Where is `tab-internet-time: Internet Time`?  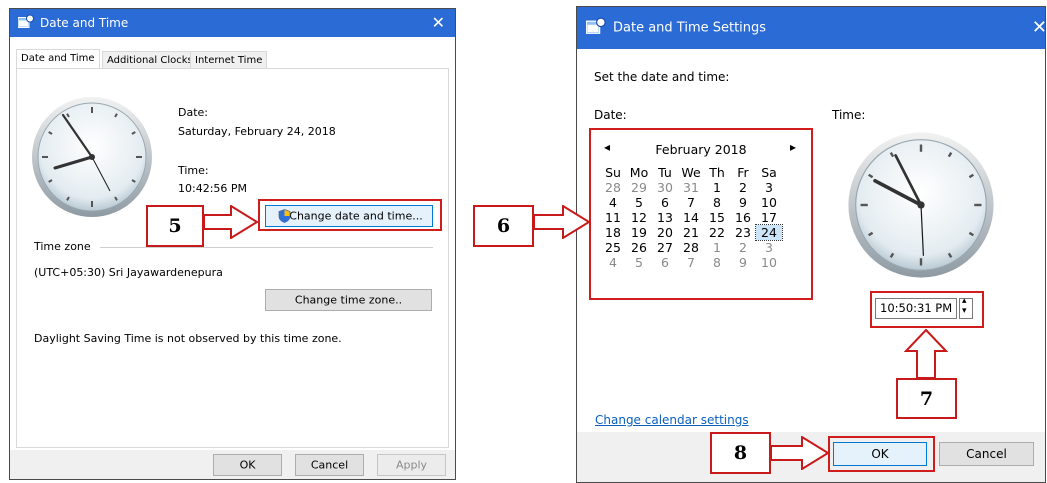 tab-internet-time: Internet Time is located at coordinates (229, 60).